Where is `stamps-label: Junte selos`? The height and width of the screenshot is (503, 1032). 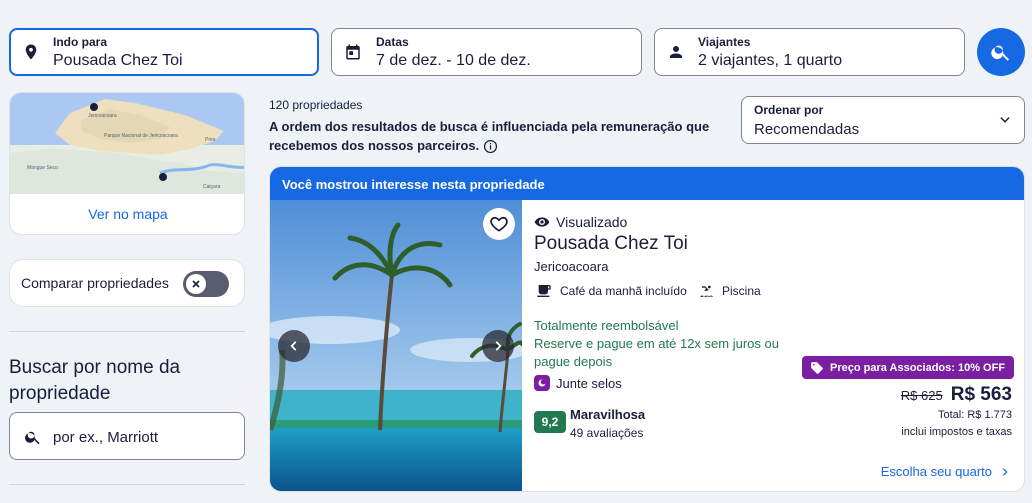 stamps-label: Junte selos is located at coordinates (589, 383).